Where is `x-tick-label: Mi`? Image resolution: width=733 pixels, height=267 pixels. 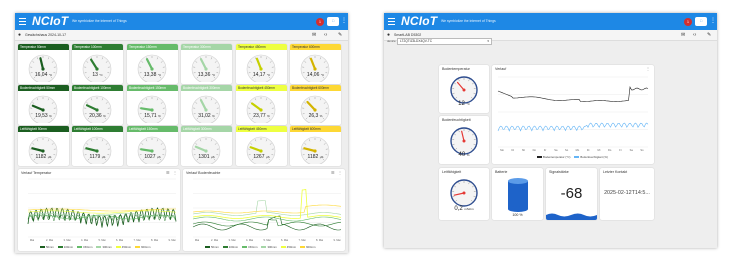 x-tick-label: Mi is located at coordinates (523, 150).